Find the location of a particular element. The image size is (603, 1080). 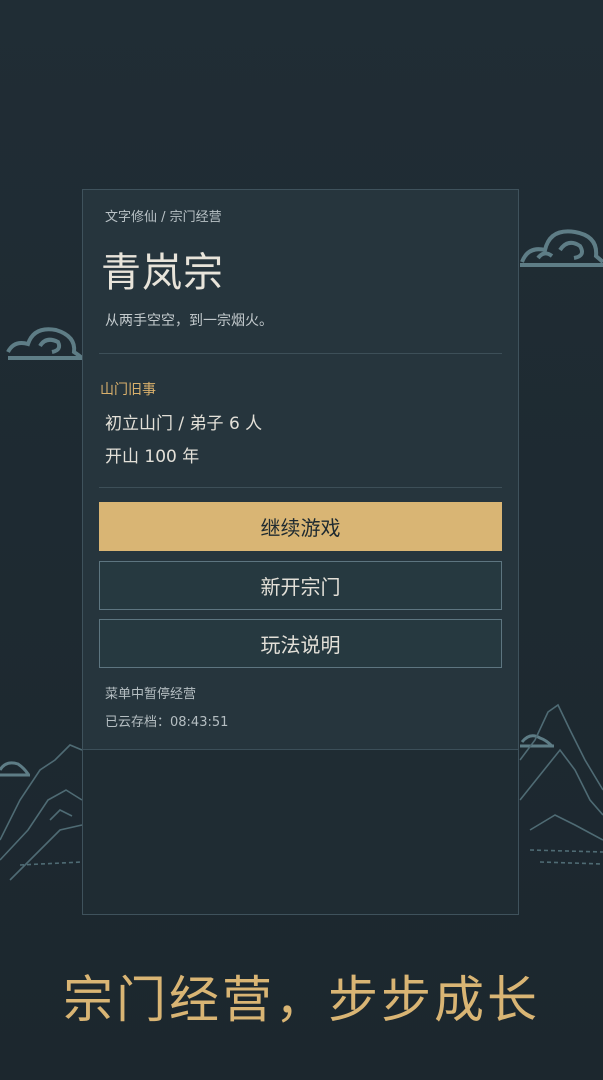

history-age-line: 开山 100 年 is located at coordinates (152, 457).